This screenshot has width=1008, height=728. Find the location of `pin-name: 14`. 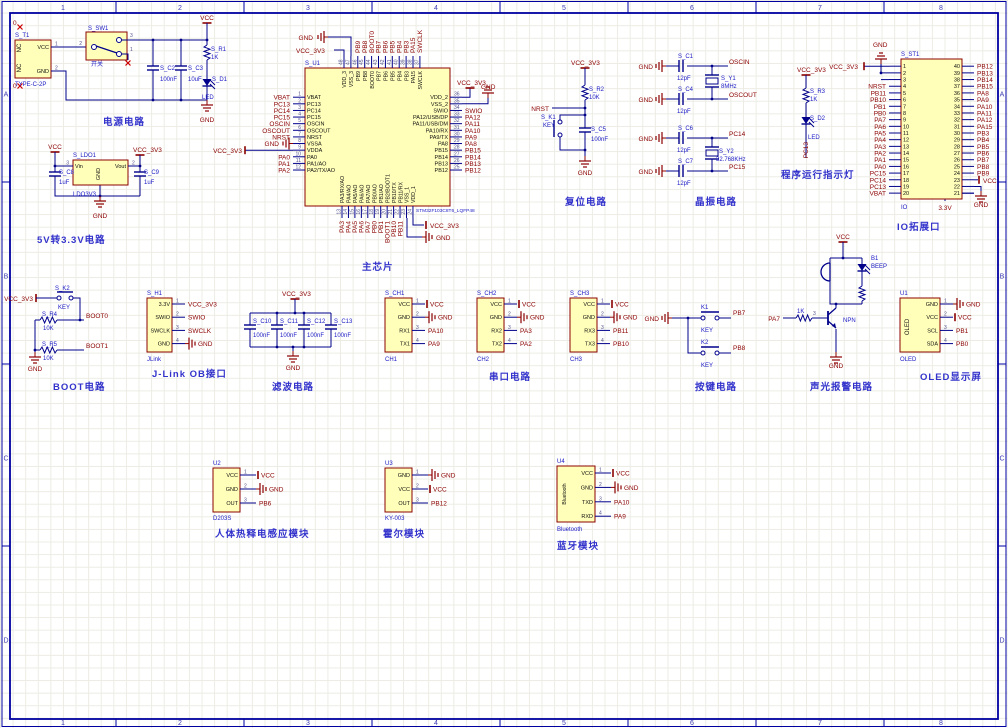

pin-name: 14 is located at coordinates (906, 154).